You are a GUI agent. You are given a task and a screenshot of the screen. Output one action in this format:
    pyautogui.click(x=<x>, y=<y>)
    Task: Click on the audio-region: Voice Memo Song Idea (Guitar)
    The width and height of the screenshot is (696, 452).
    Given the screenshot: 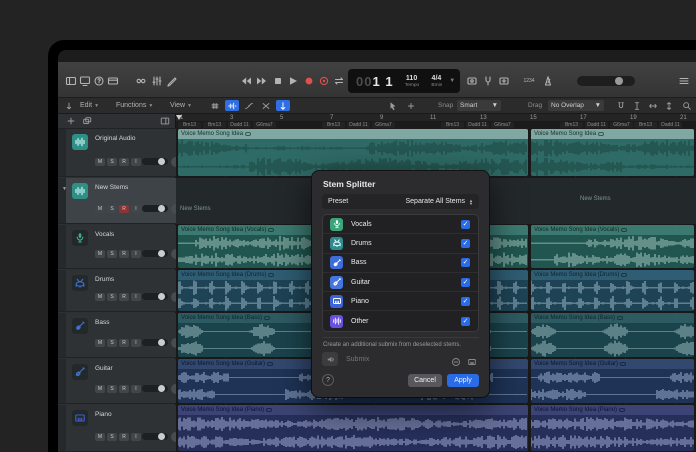 What is the action you would take?
    pyautogui.click(x=612, y=381)
    